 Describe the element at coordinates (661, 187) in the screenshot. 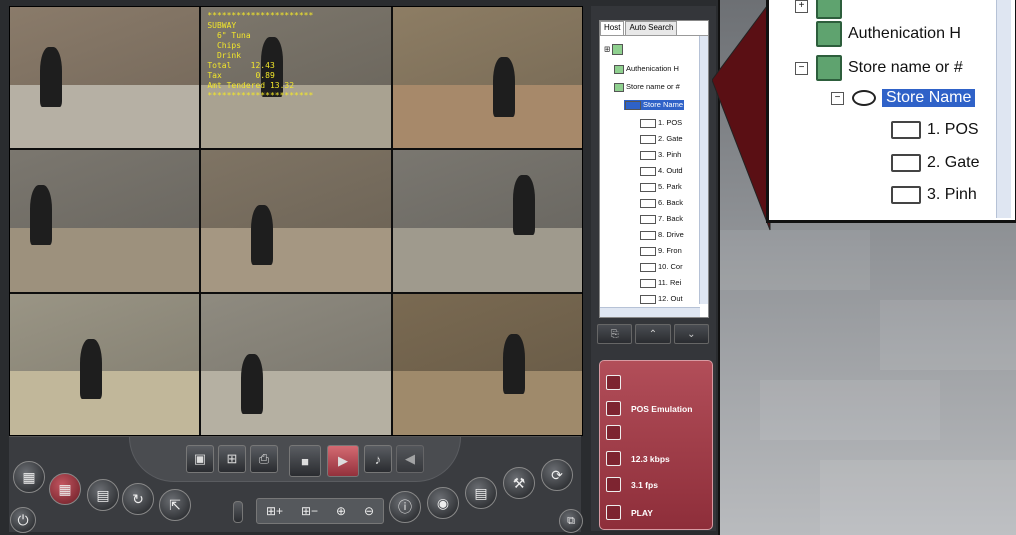

I see `tree-node: 5. Park` at that location.